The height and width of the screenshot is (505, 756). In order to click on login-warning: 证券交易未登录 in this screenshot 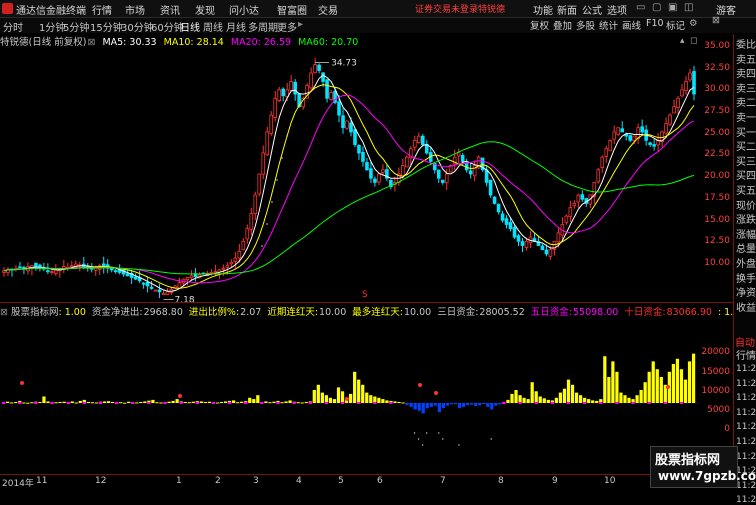, I will do `click(446, 8)`.